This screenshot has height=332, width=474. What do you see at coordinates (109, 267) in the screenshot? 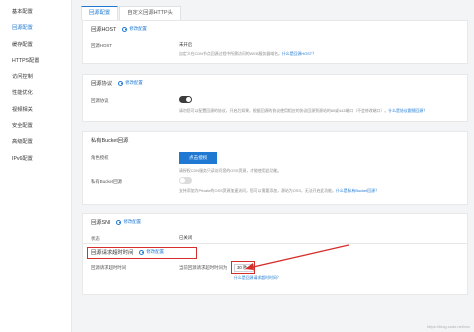
I see `timeout-row-label: 回源请求超时时间` at bounding box center [109, 267].